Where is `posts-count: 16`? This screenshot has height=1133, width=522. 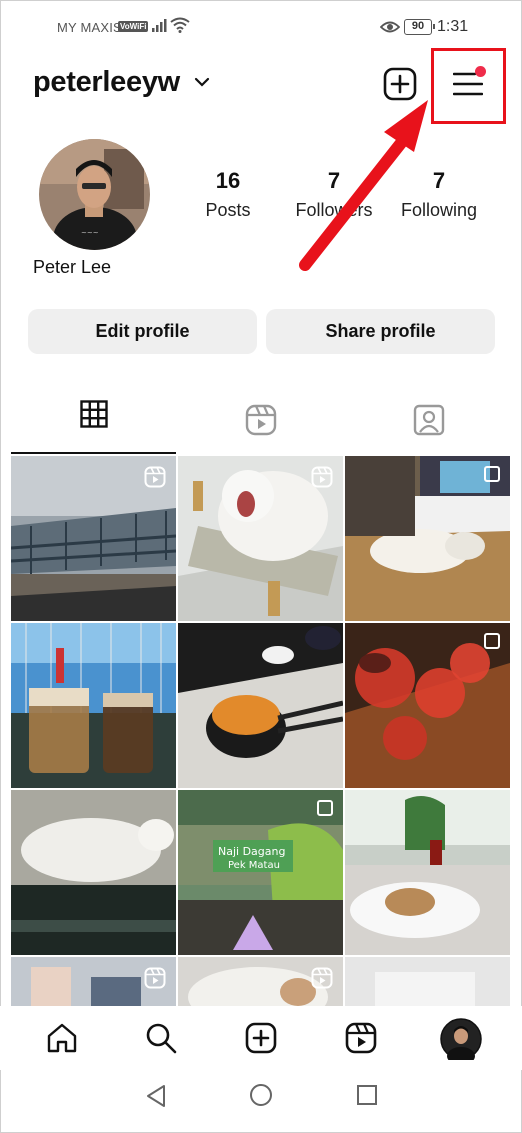 posts-count: 16 is located at coordinates (228, 180).